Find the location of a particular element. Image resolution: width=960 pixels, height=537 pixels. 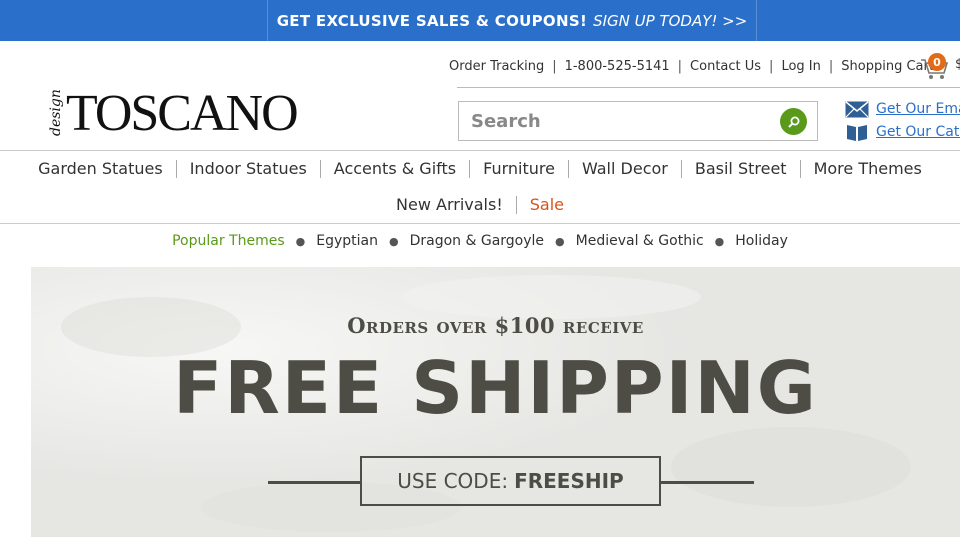

promo-headline: GET EXCLUSIVE SALES & COUPONS! is located at coordinates (432, 20).